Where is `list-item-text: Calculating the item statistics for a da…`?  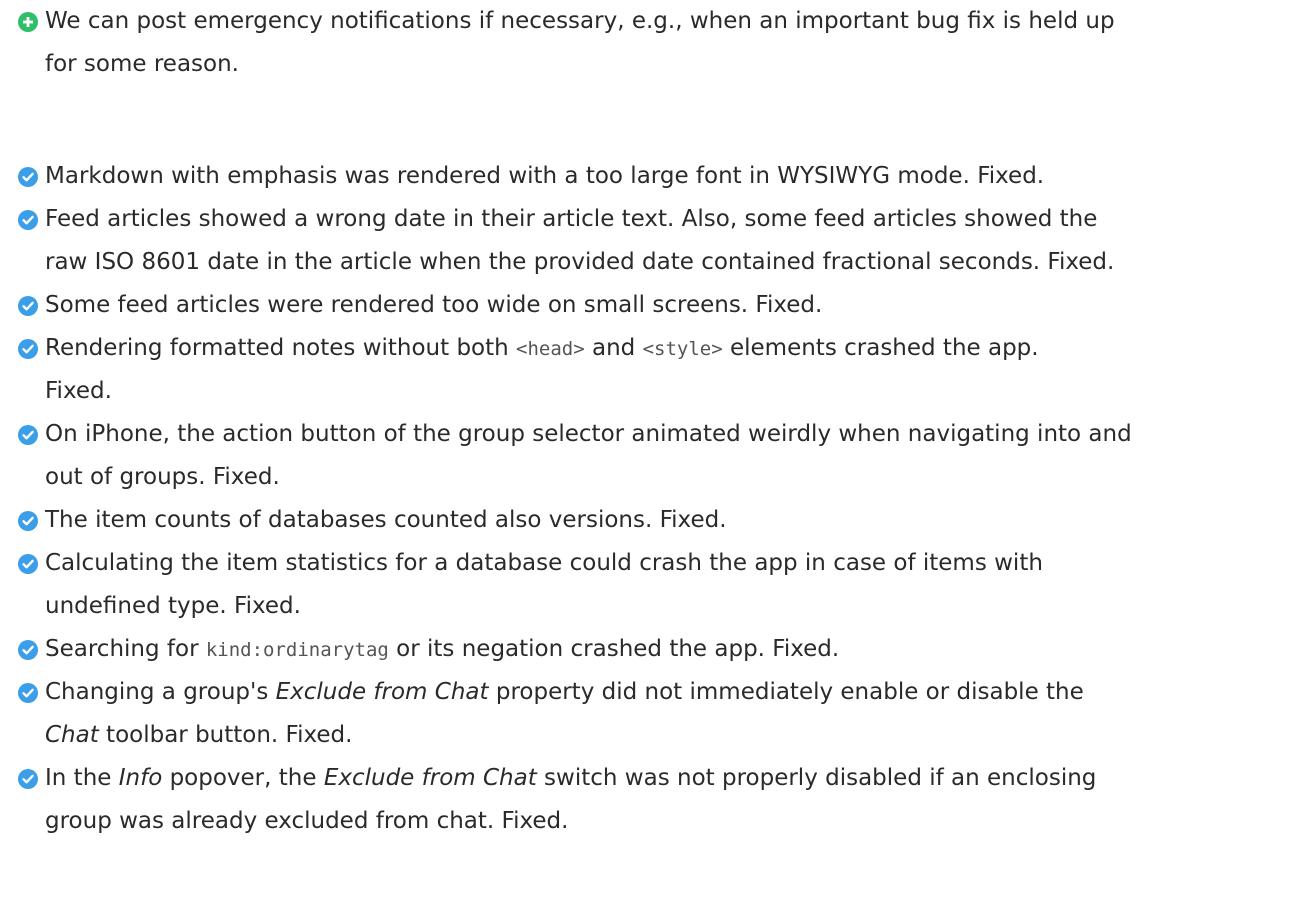
list-item-text: Calculating the item statistics for a da… is located at coordinates (544, 563).